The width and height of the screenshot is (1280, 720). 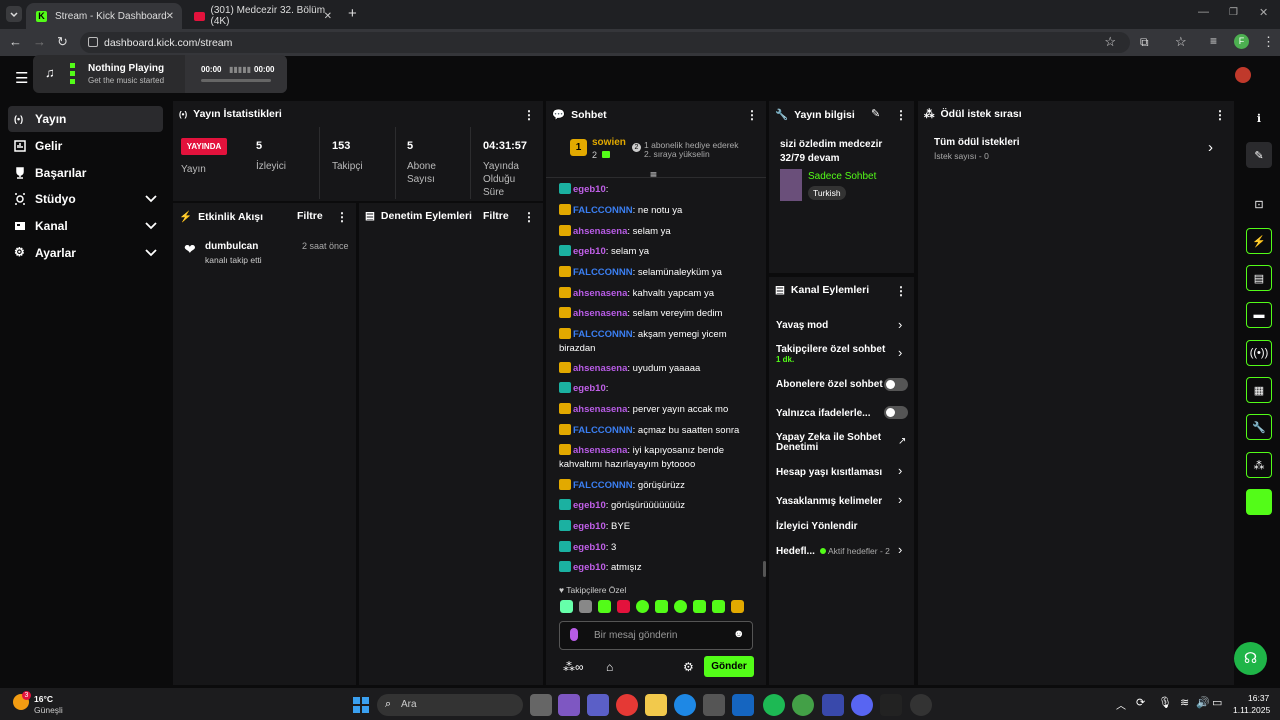 I want to click on channel-actions-menu-button, so click(x=900, y=290).